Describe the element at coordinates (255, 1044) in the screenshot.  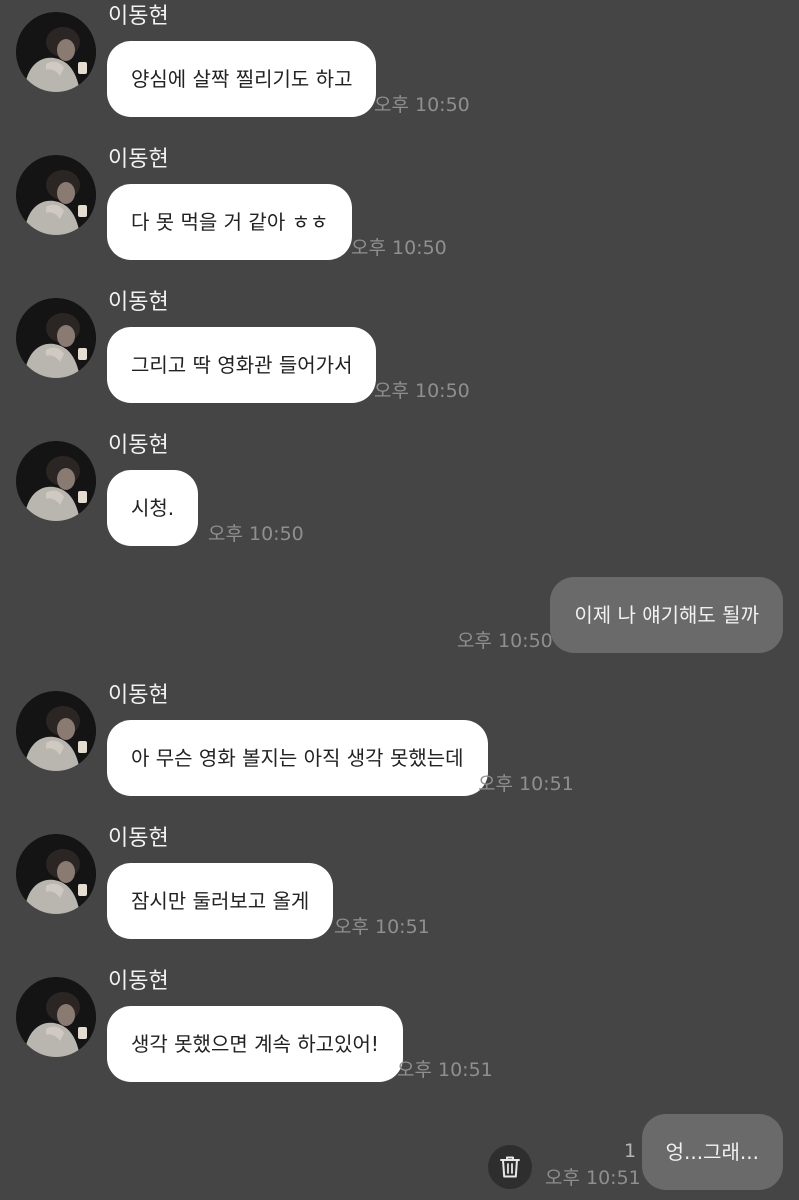
I see `incoming-message-bubble: 생각 못했으면 계속 하고있어!` at that location.